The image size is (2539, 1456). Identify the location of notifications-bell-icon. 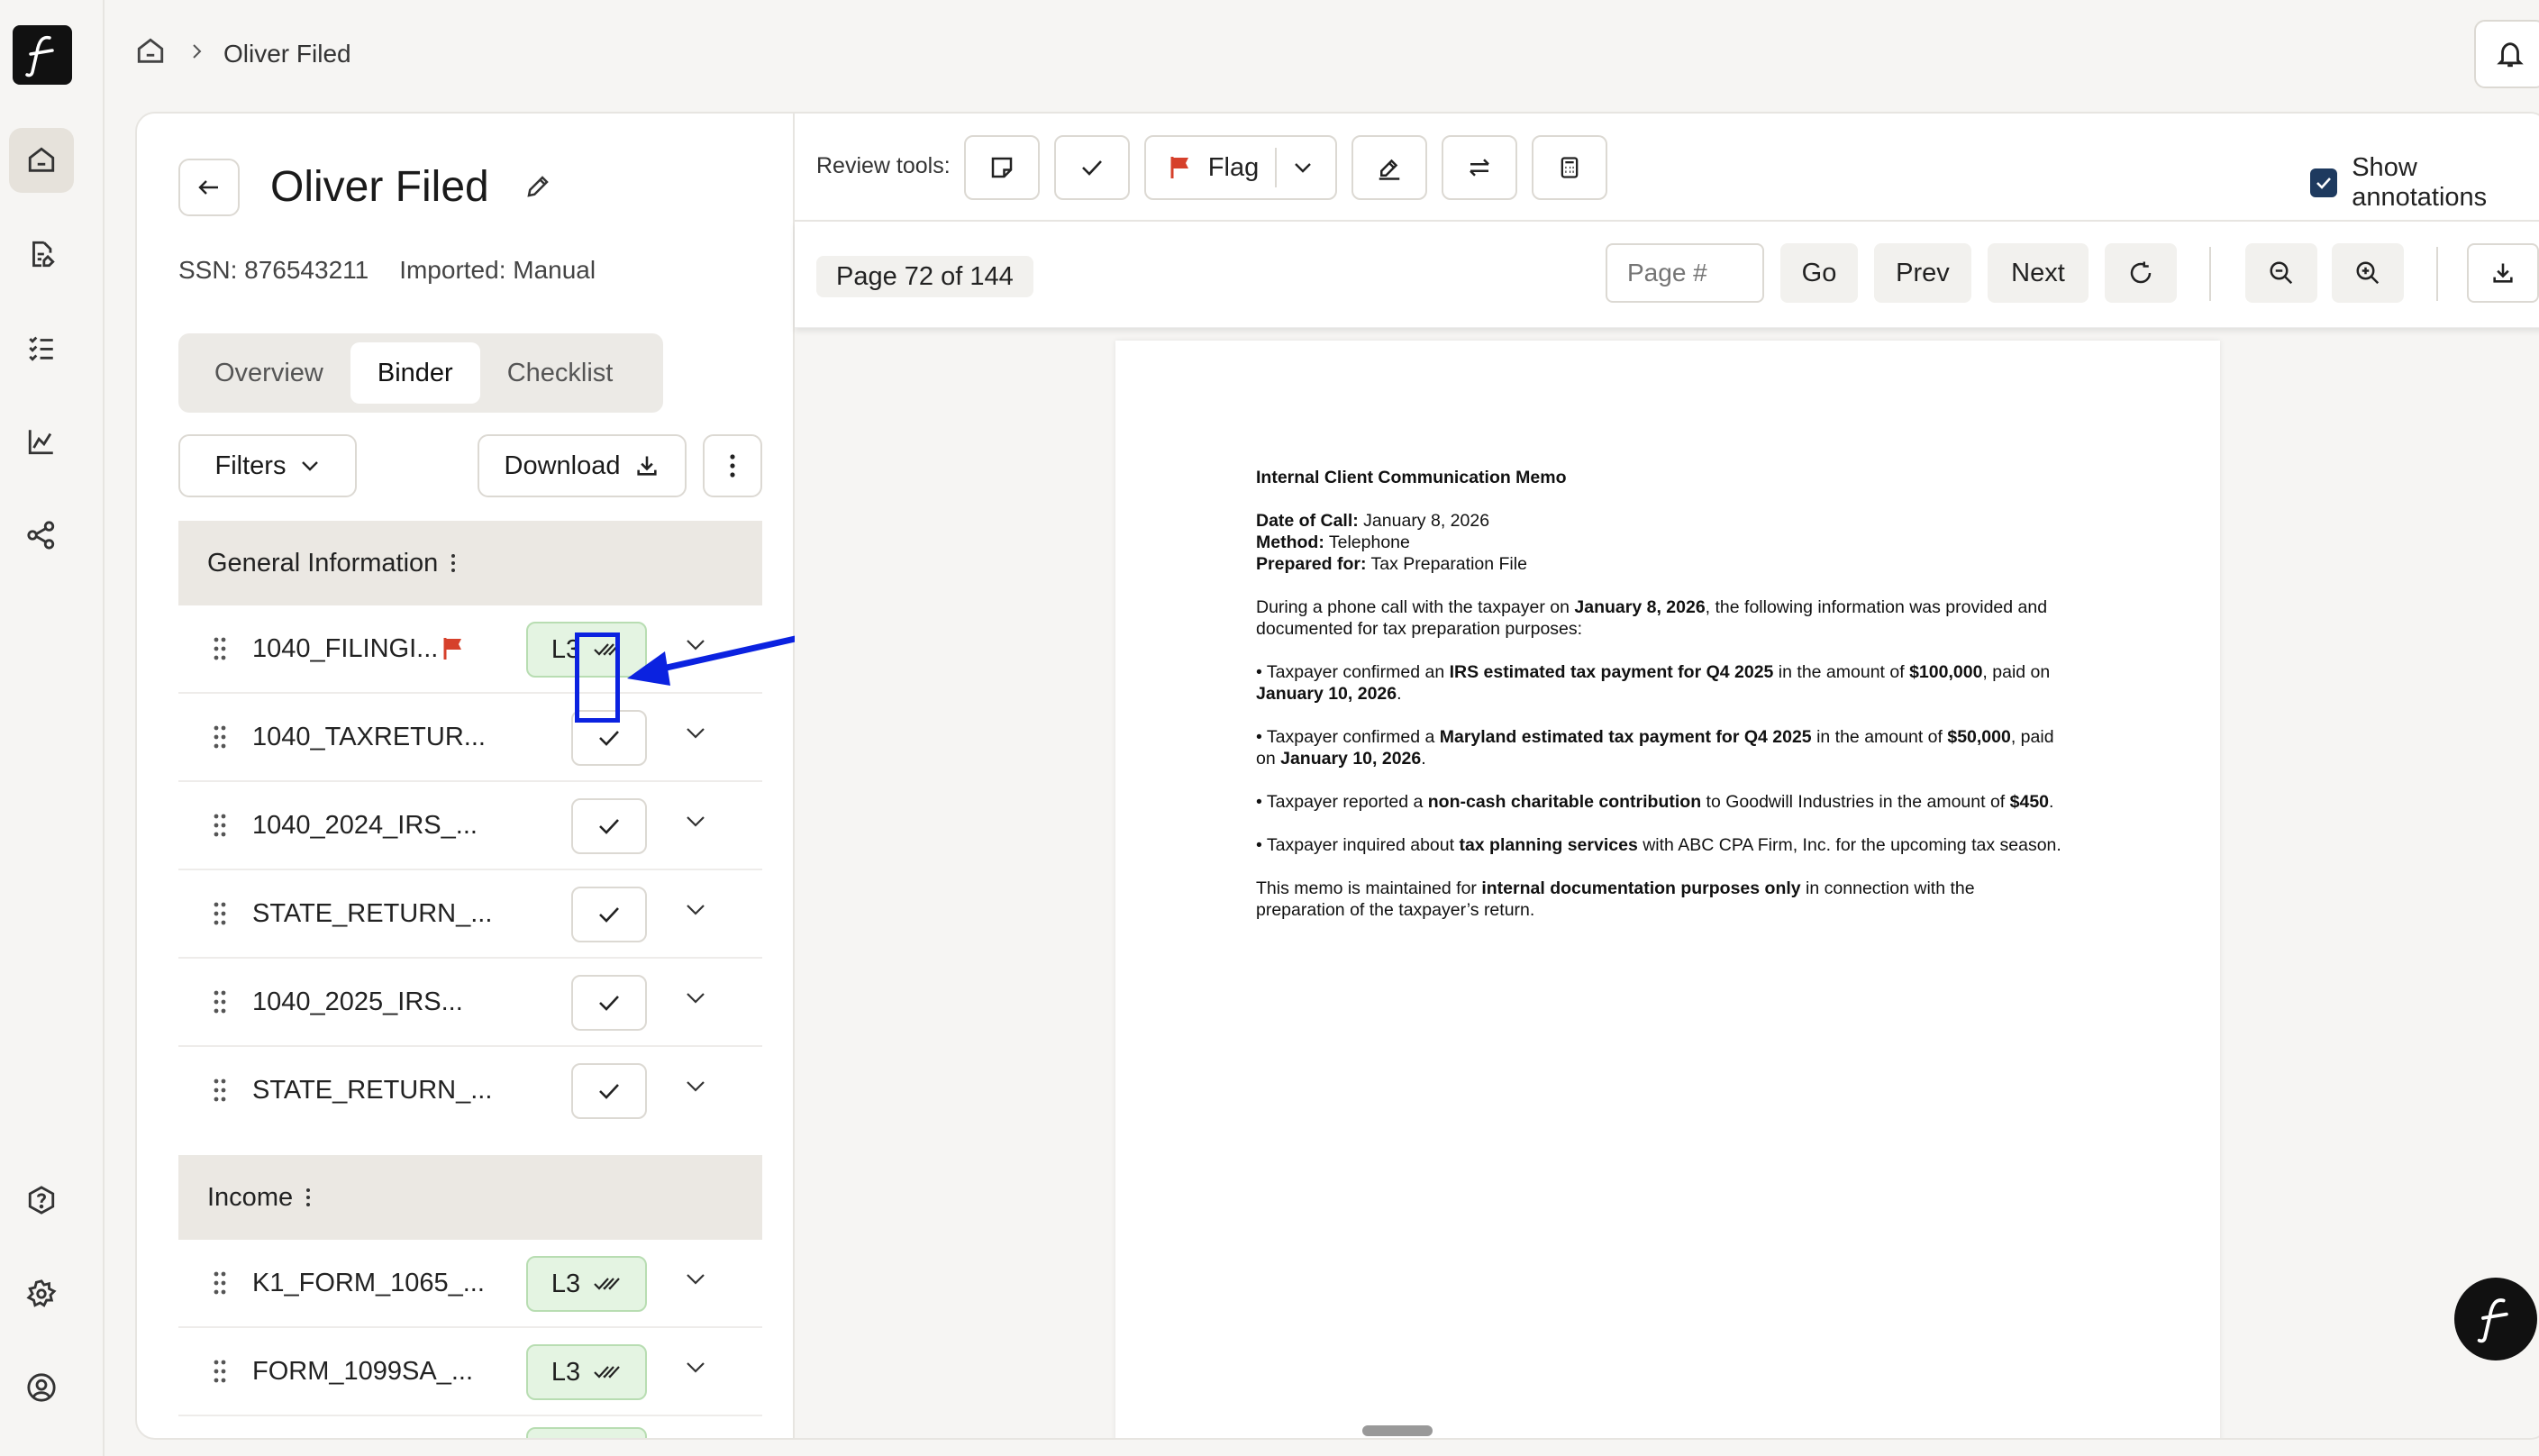
(2507, 54).